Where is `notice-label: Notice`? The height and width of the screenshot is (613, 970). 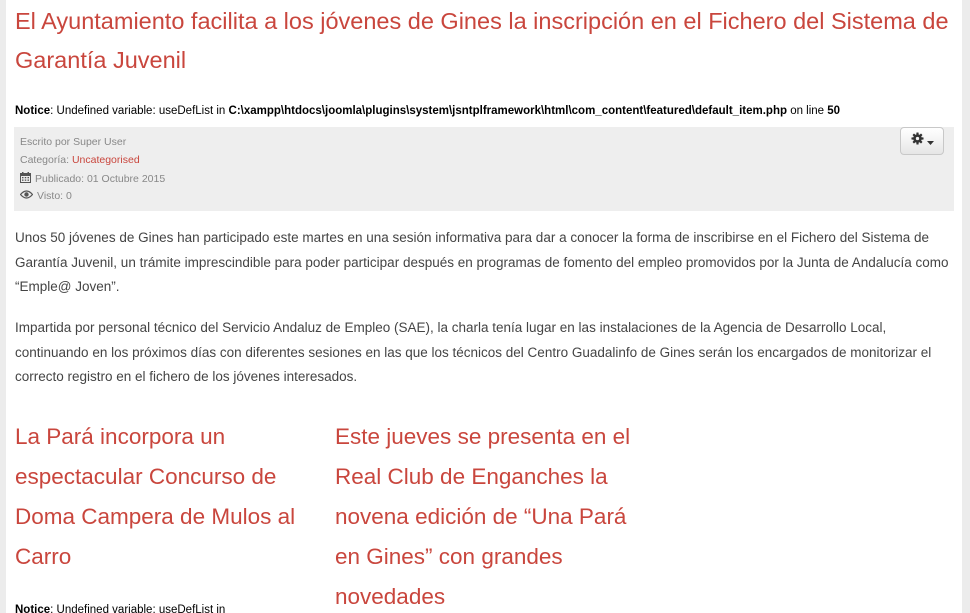 notice-label: Notice is located at coordinates (33, 111).